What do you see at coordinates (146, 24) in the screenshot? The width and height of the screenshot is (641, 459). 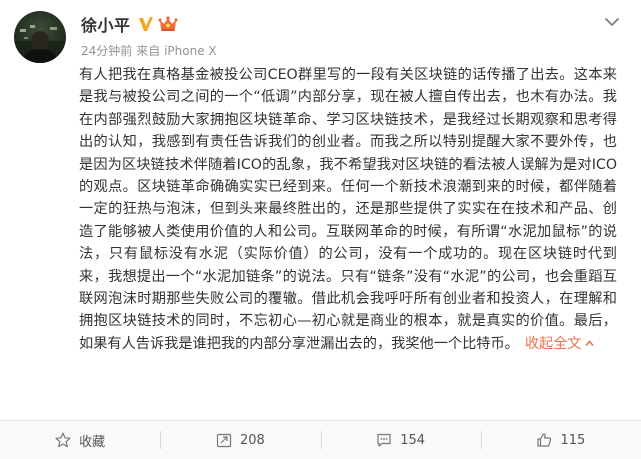 I see `verified-v-icon` at bounding box center [146, 24].